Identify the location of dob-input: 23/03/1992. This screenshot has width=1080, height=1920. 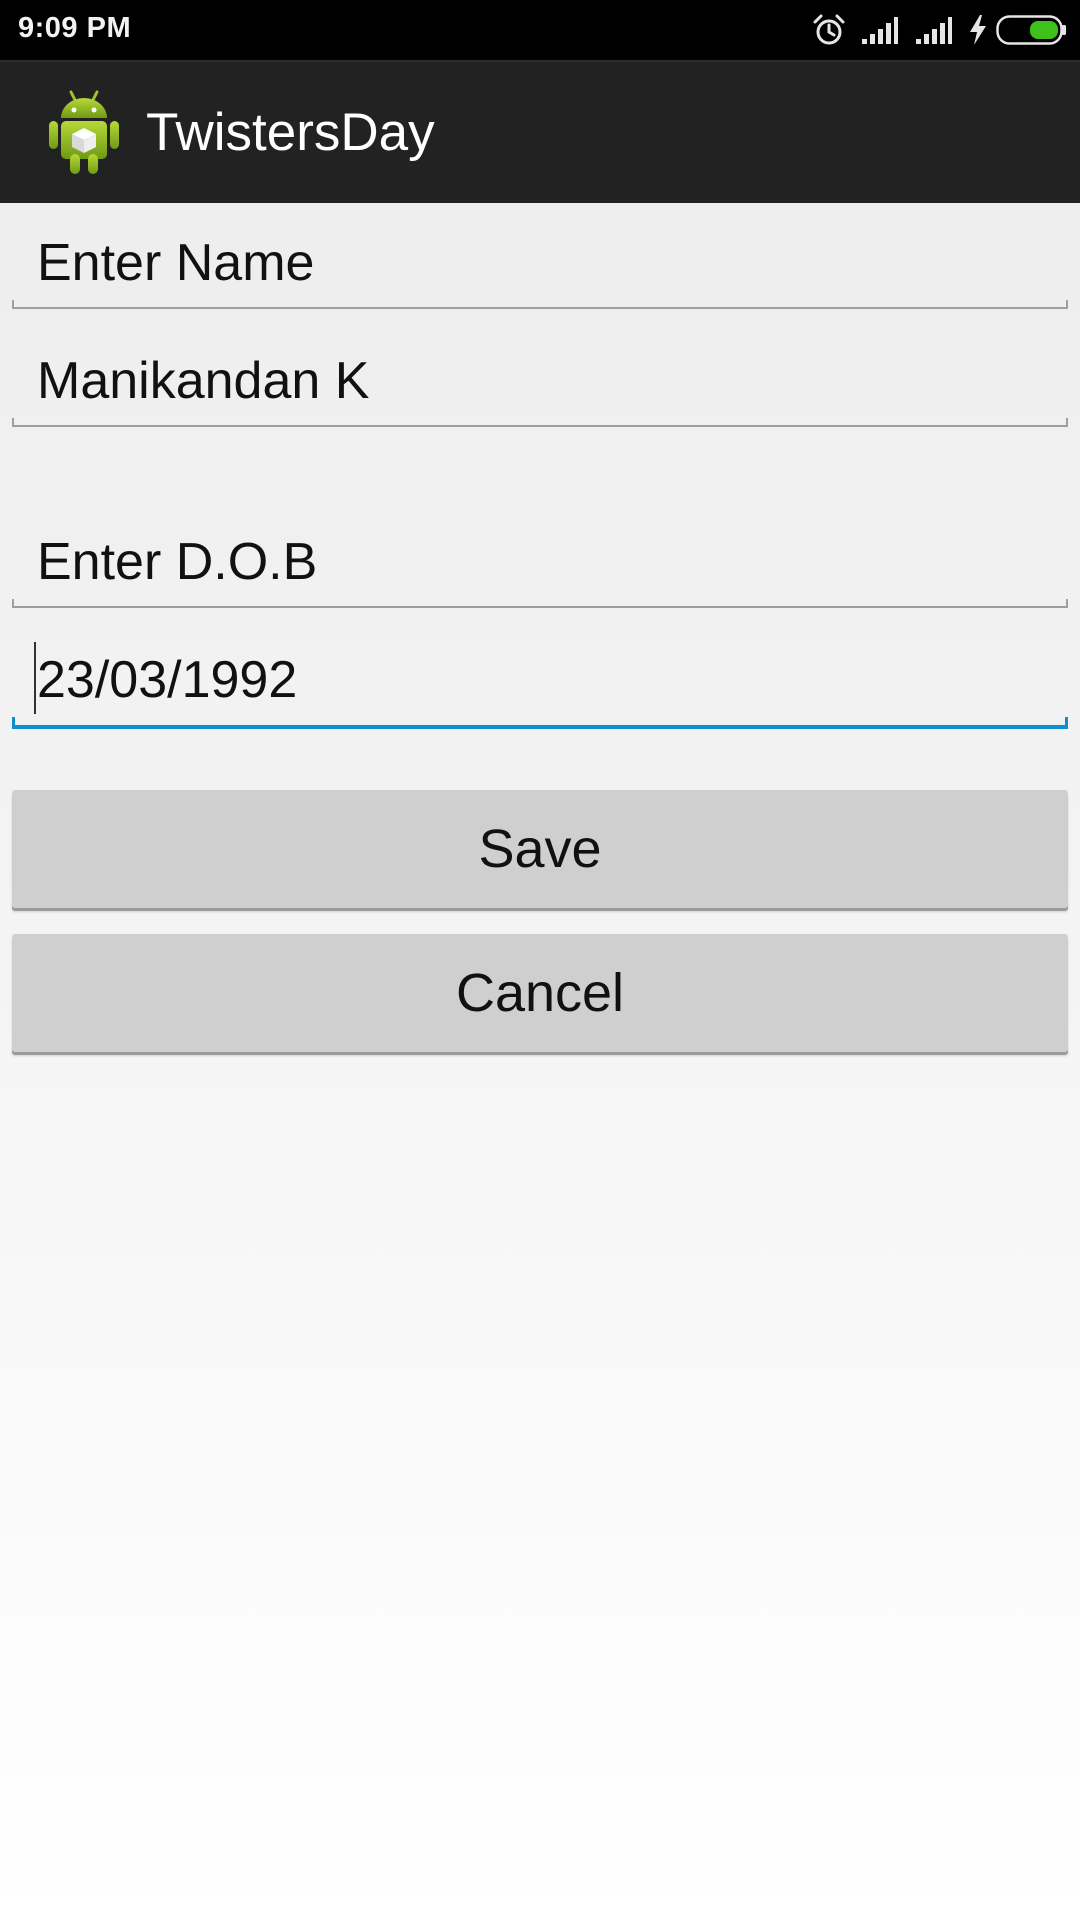
(540, 686).